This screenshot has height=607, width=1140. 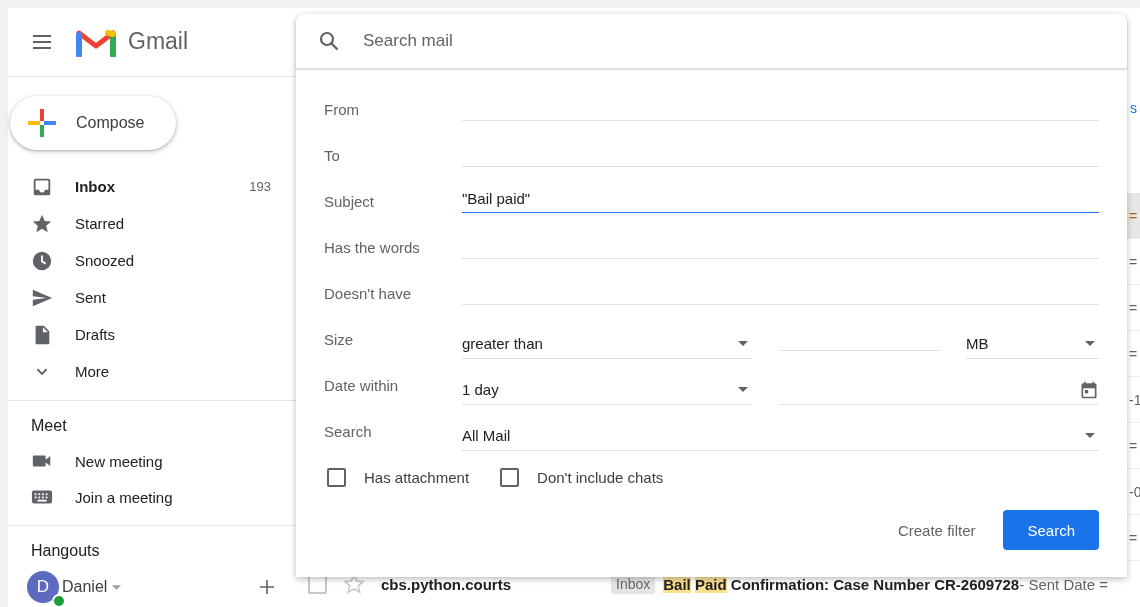 What do you see at coordinates (267, 587) in the screenshot?
I see `add-icon` at bounding box center [267, 587].